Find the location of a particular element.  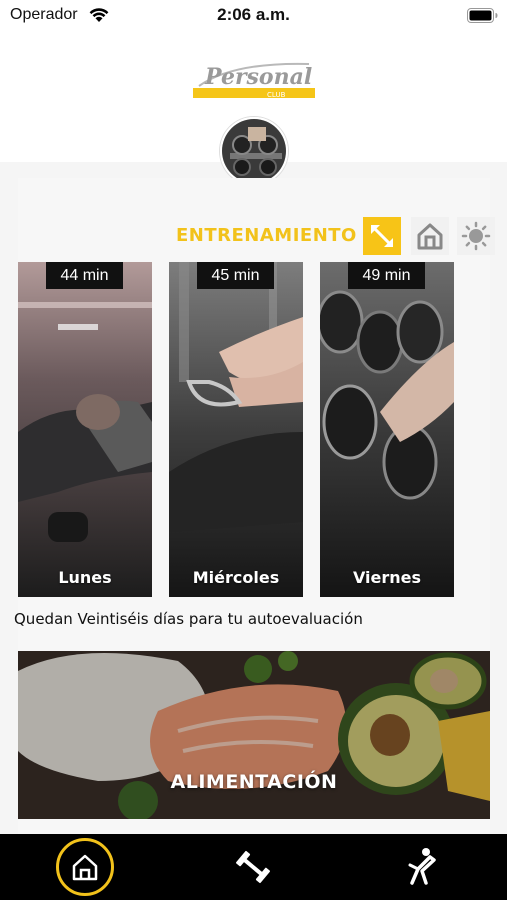

status-time: 2:06 a.m. is located at coordinates (253, 14).